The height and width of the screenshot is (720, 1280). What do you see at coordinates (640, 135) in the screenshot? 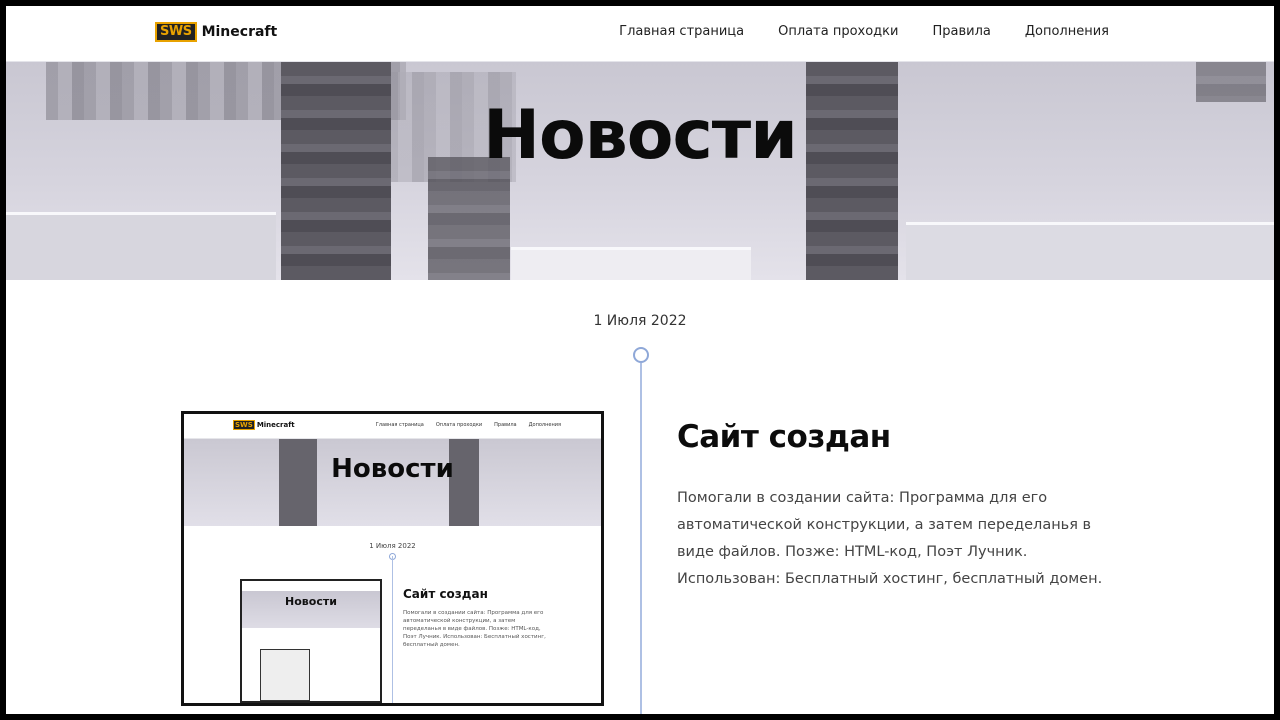
I see `page-title: Новости` at bounding box center [640, 135].